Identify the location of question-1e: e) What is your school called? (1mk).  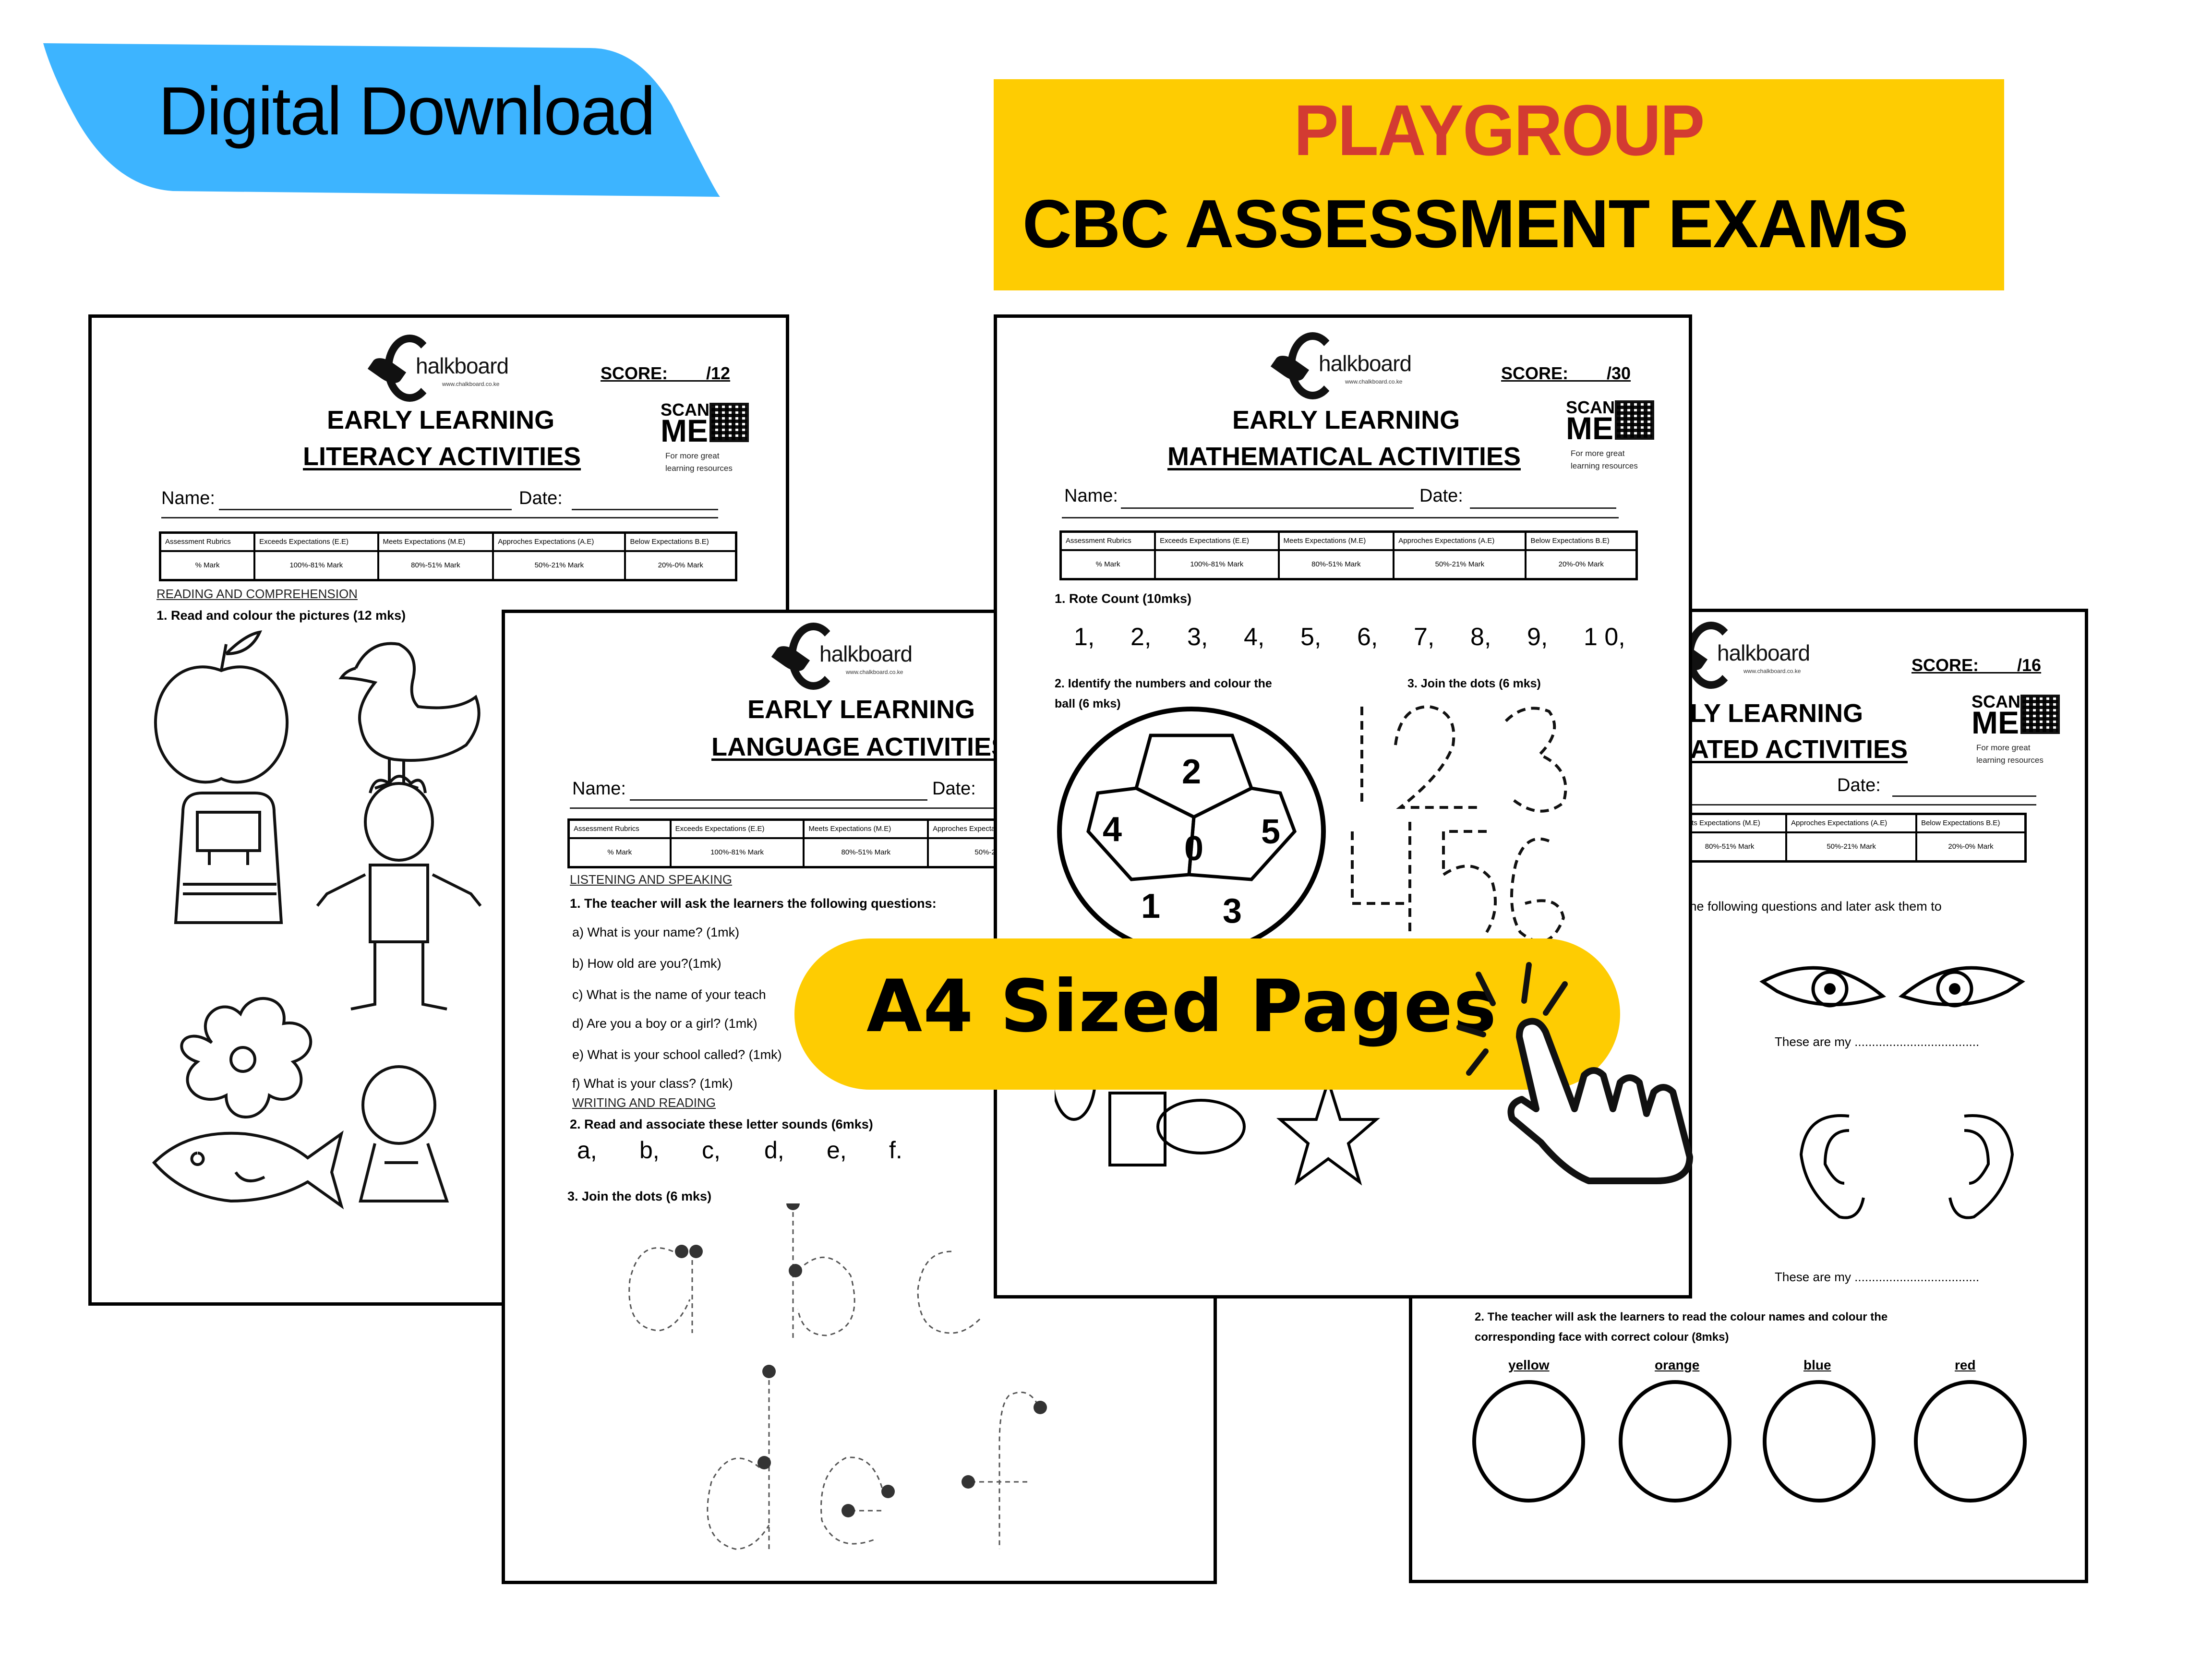
(677, 1054).